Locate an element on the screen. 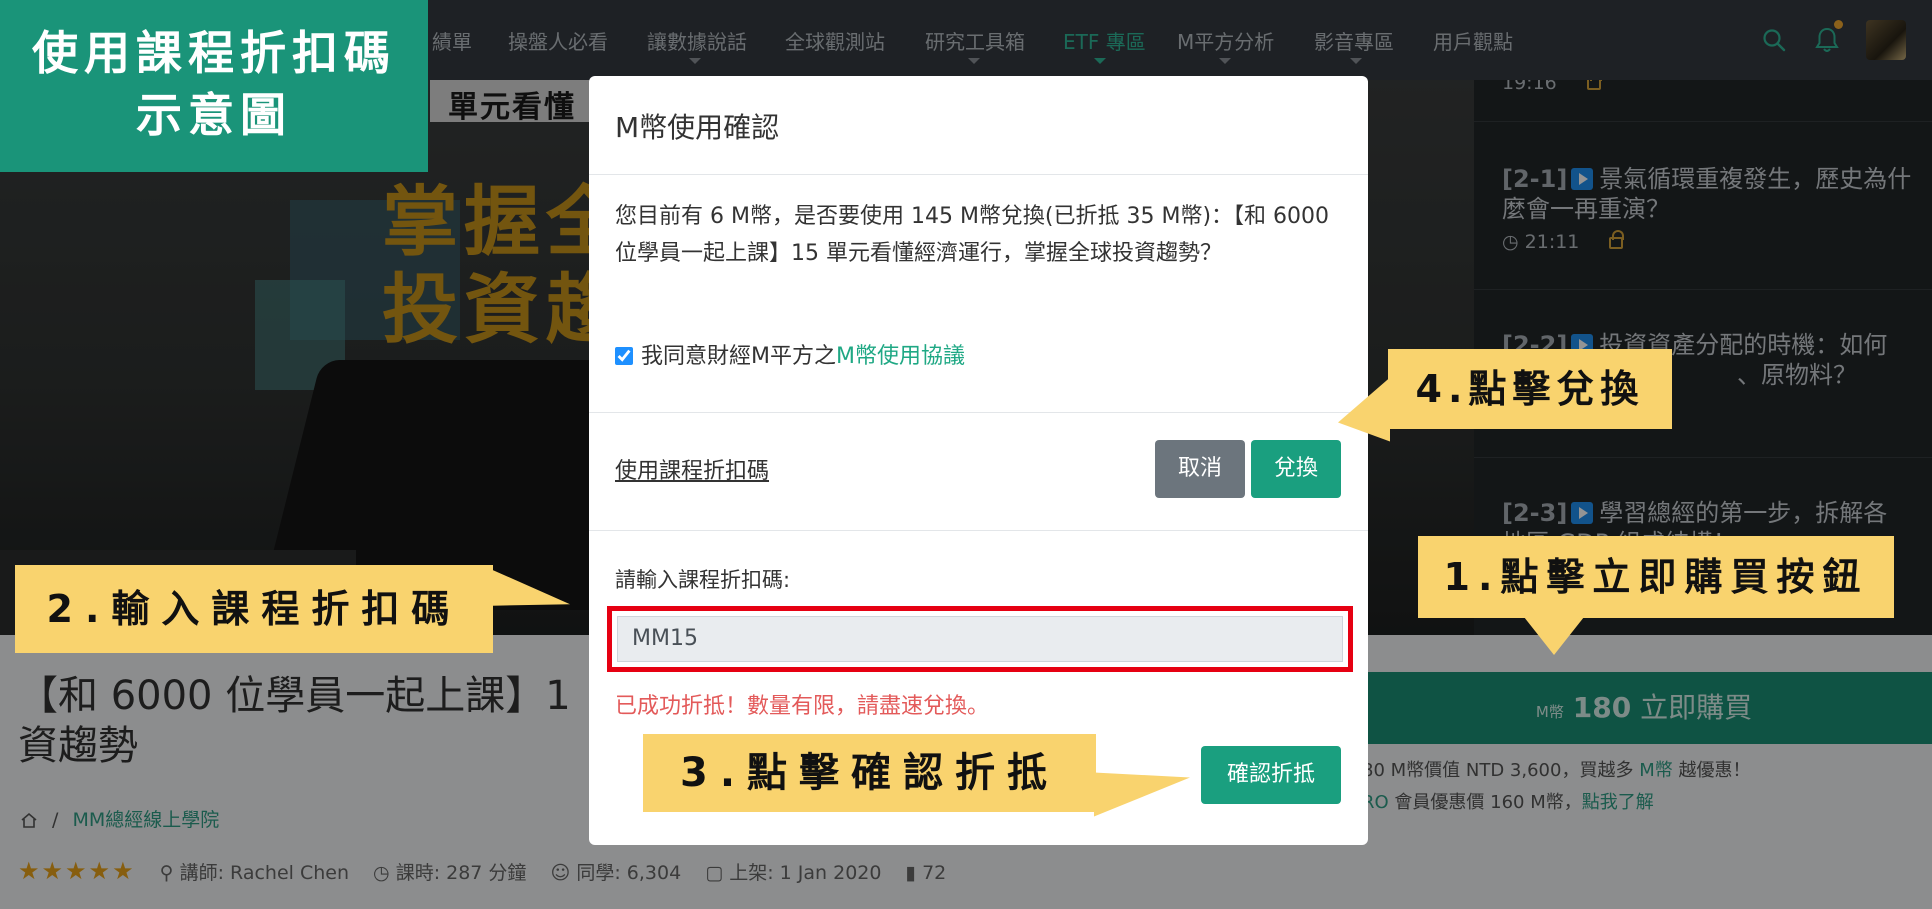  discount-success-message: 已成功折抵！數量有限，請盡速兌換。 is located at coordinates (802, 706).